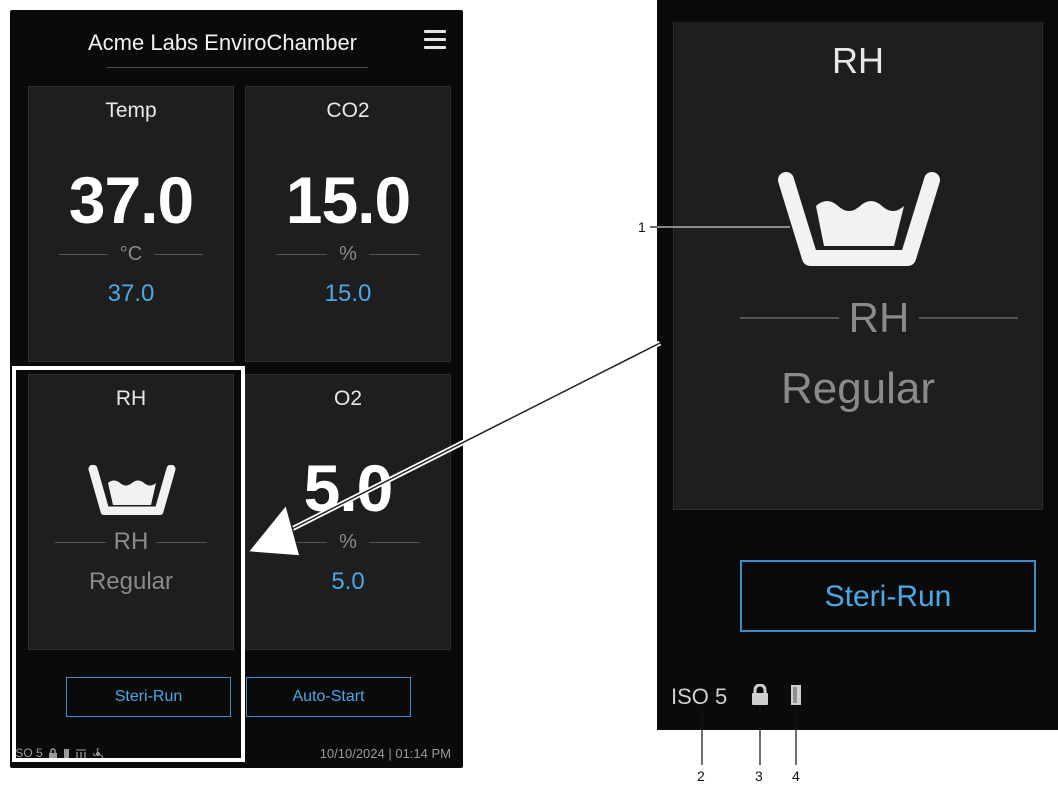  What do you see at coordinates (796, 776) in the screenshot?
I see `callout-4: 4` at bounding box center [796, 776].